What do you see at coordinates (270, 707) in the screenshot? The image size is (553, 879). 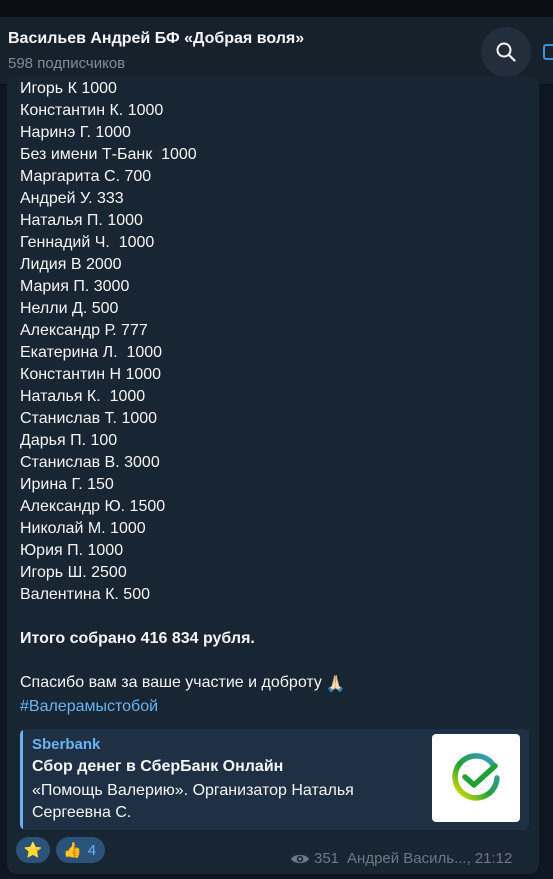 I see `hashtag-link: #Валерамыстобой` at bounding box center [270, 707].